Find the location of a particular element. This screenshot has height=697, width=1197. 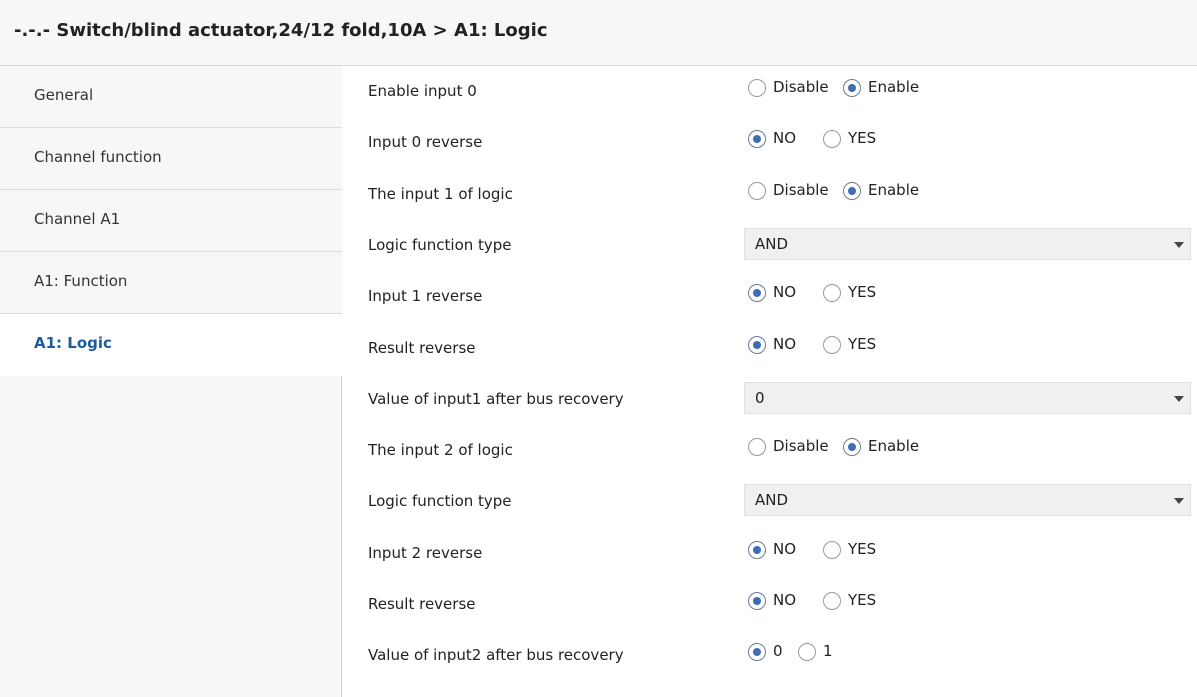

param-row: Value of input1 after bus recovery 0 is located at coordinates (782, 400).